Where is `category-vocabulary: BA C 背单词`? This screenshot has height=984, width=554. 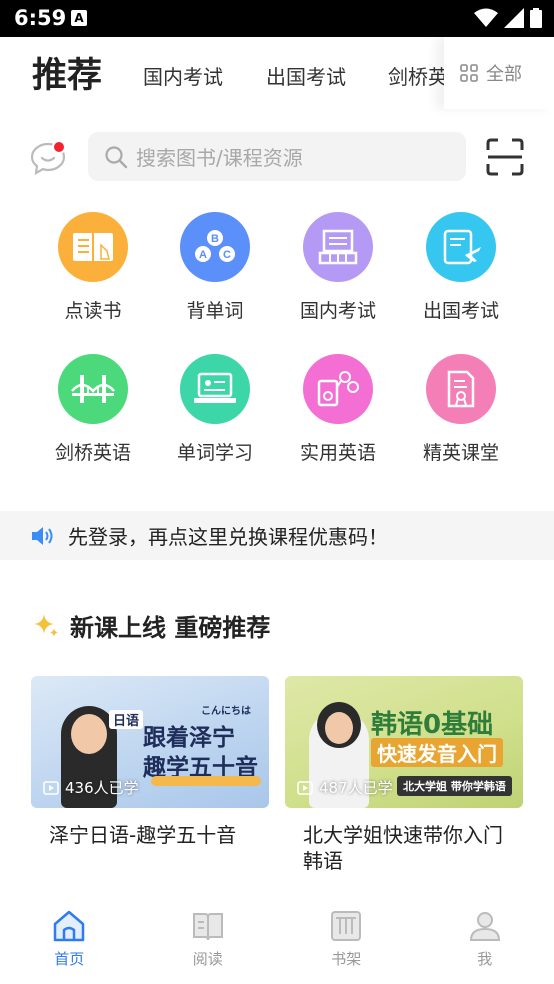
category-vocabulary: BA C 背单词 is located at coordinates (215, 267).